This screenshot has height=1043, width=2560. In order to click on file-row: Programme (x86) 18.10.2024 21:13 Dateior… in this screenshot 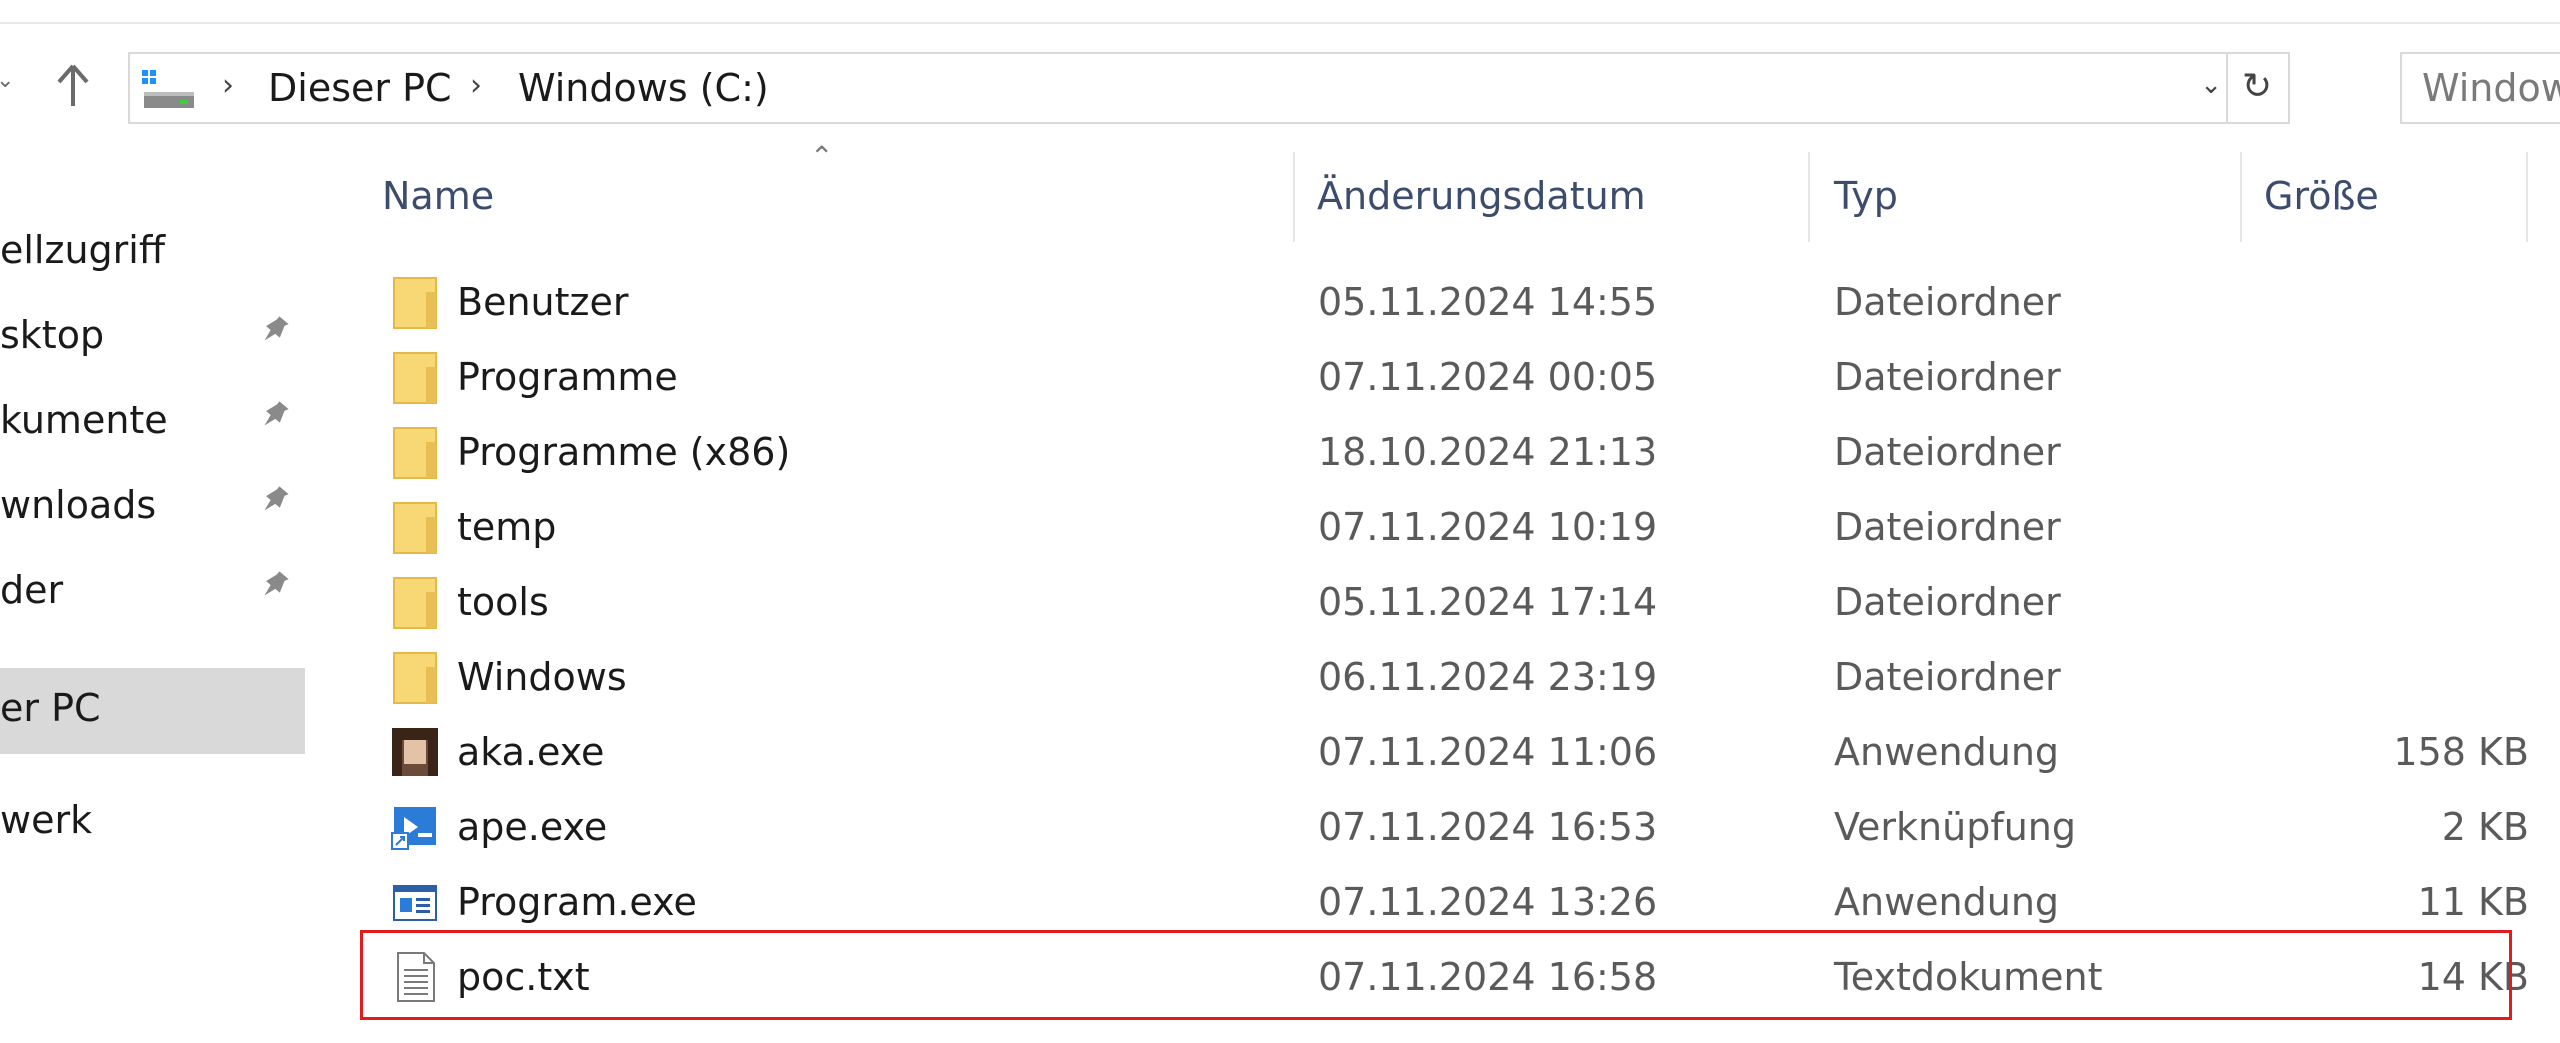, I will do `click(1437, 452)`.